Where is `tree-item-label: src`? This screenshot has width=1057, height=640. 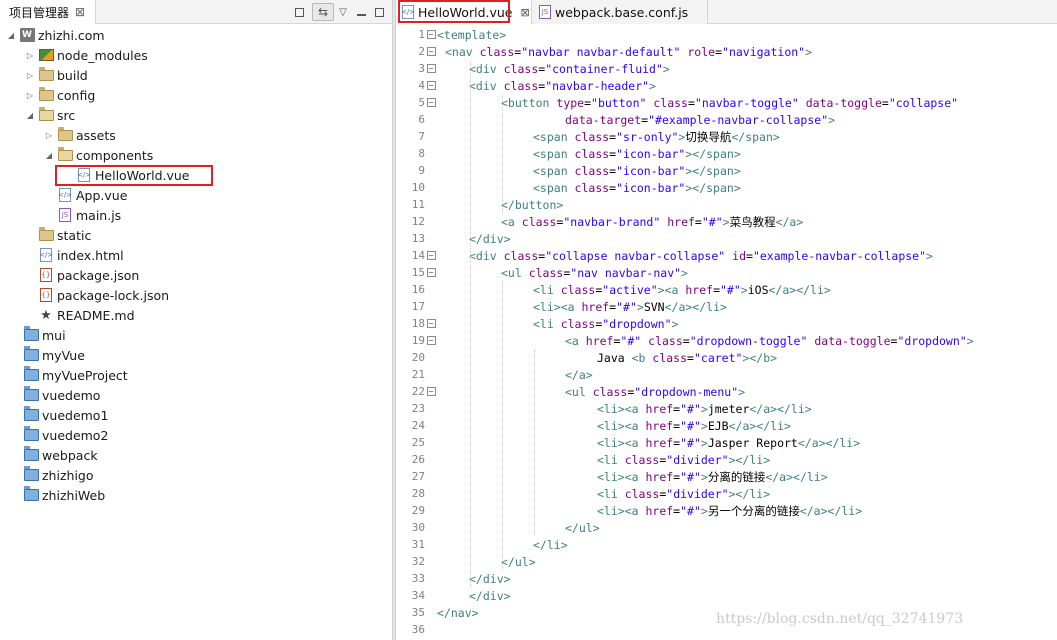
tree-item-label: src is located at coordinates (66, 115).